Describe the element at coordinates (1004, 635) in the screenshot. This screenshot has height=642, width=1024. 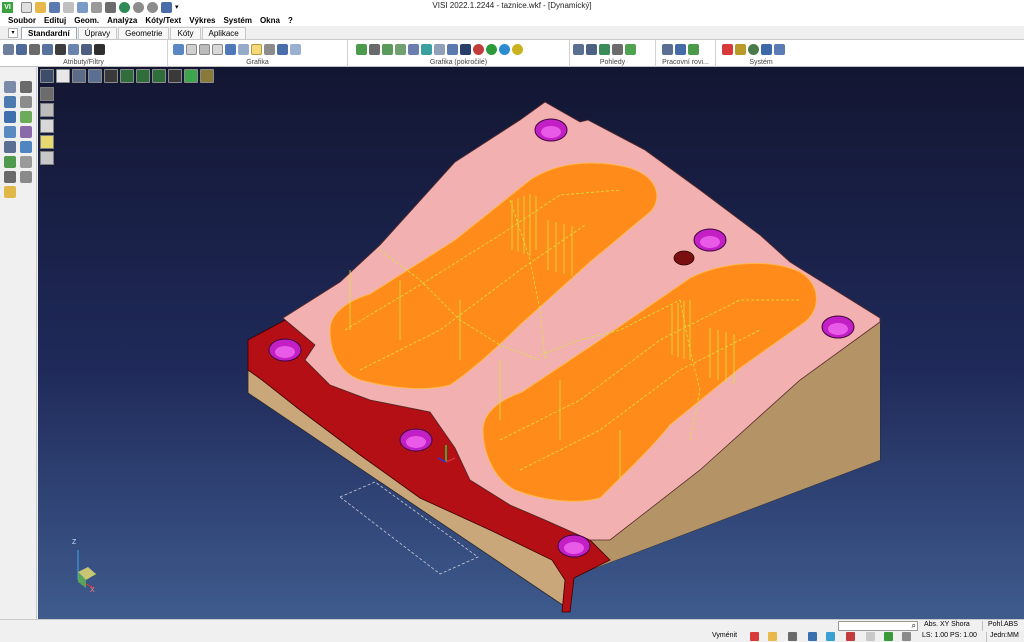
I see `units-label: Jedn:MM` at that location.